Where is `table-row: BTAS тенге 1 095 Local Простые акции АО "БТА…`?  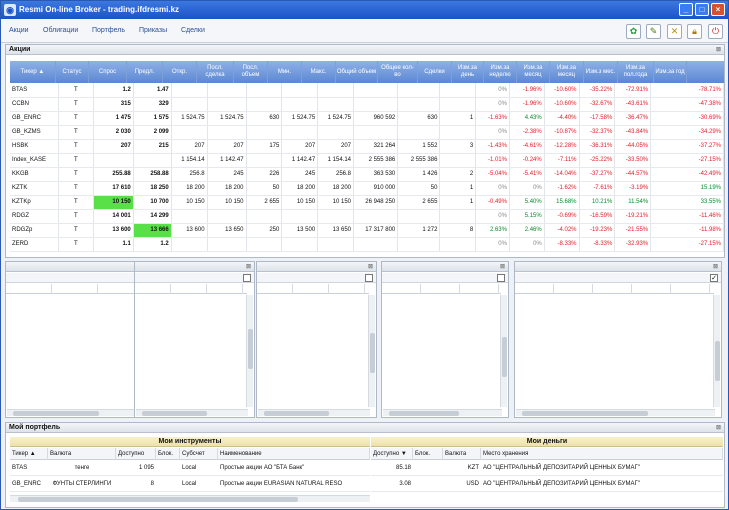 table-row: BTAS тенге 1 095 Local Простые акции АО "БТА… is located at coordinates (190, 468).